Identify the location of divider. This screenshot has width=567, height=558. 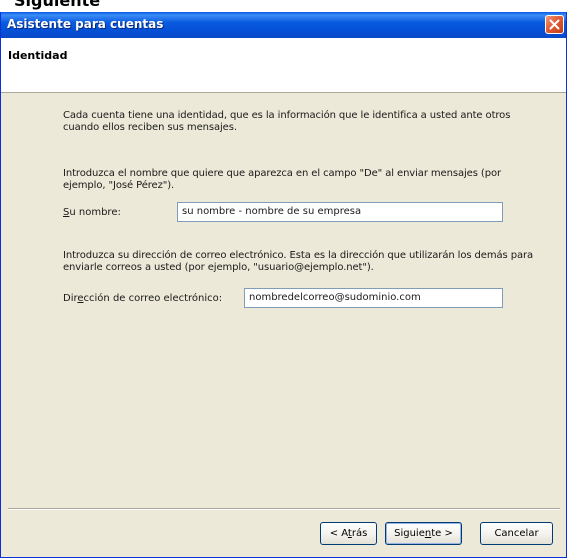
(284, 509).